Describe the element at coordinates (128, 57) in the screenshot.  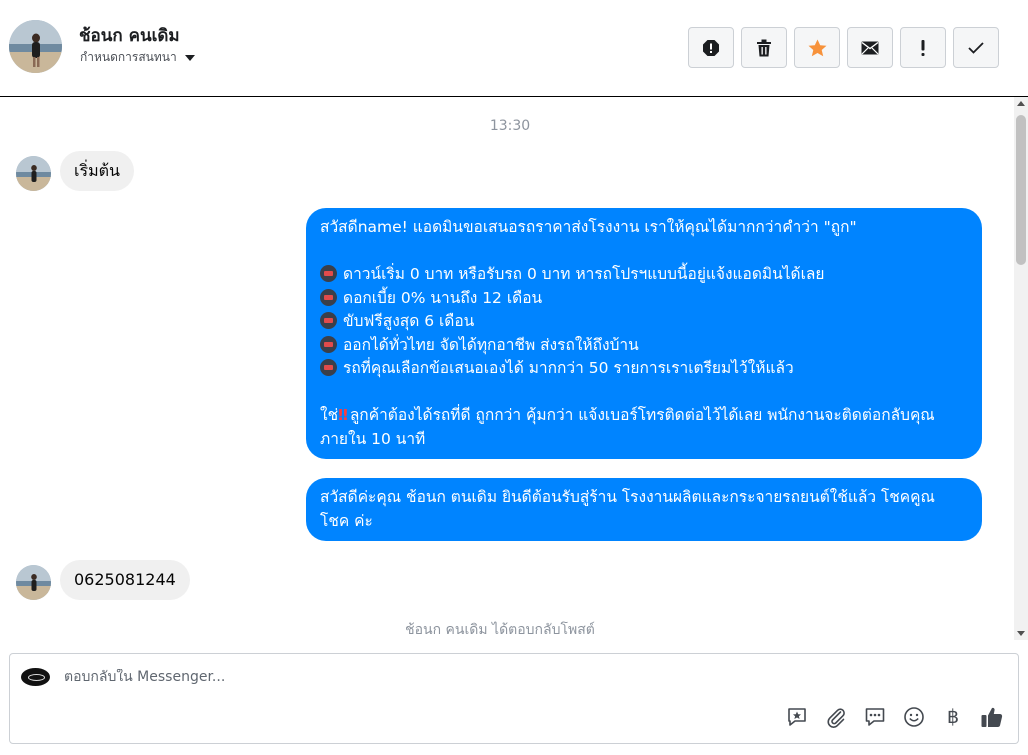
I see `assign-label: กำหนดการสนทนา` at that location.